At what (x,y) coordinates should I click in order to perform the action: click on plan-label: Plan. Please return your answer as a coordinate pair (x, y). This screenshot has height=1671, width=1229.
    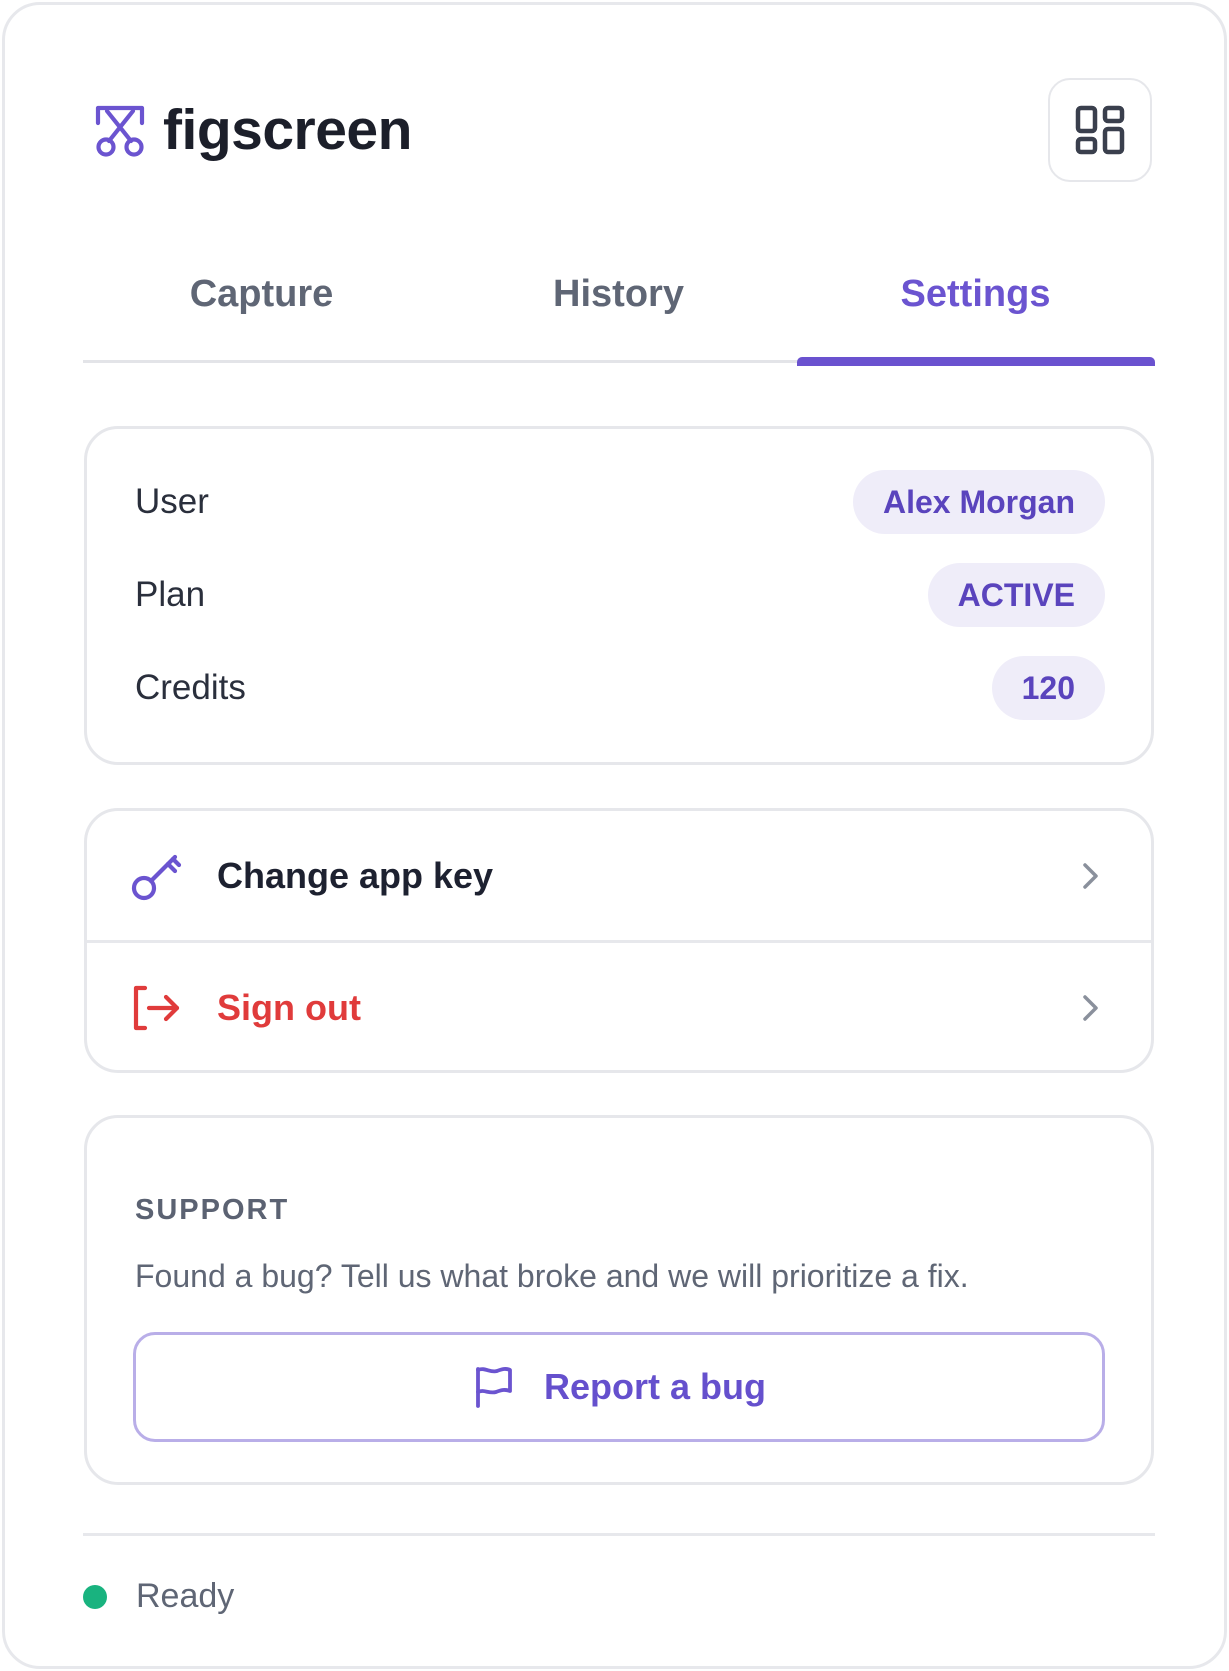
    Looking at the image, I should click on (170, 594).